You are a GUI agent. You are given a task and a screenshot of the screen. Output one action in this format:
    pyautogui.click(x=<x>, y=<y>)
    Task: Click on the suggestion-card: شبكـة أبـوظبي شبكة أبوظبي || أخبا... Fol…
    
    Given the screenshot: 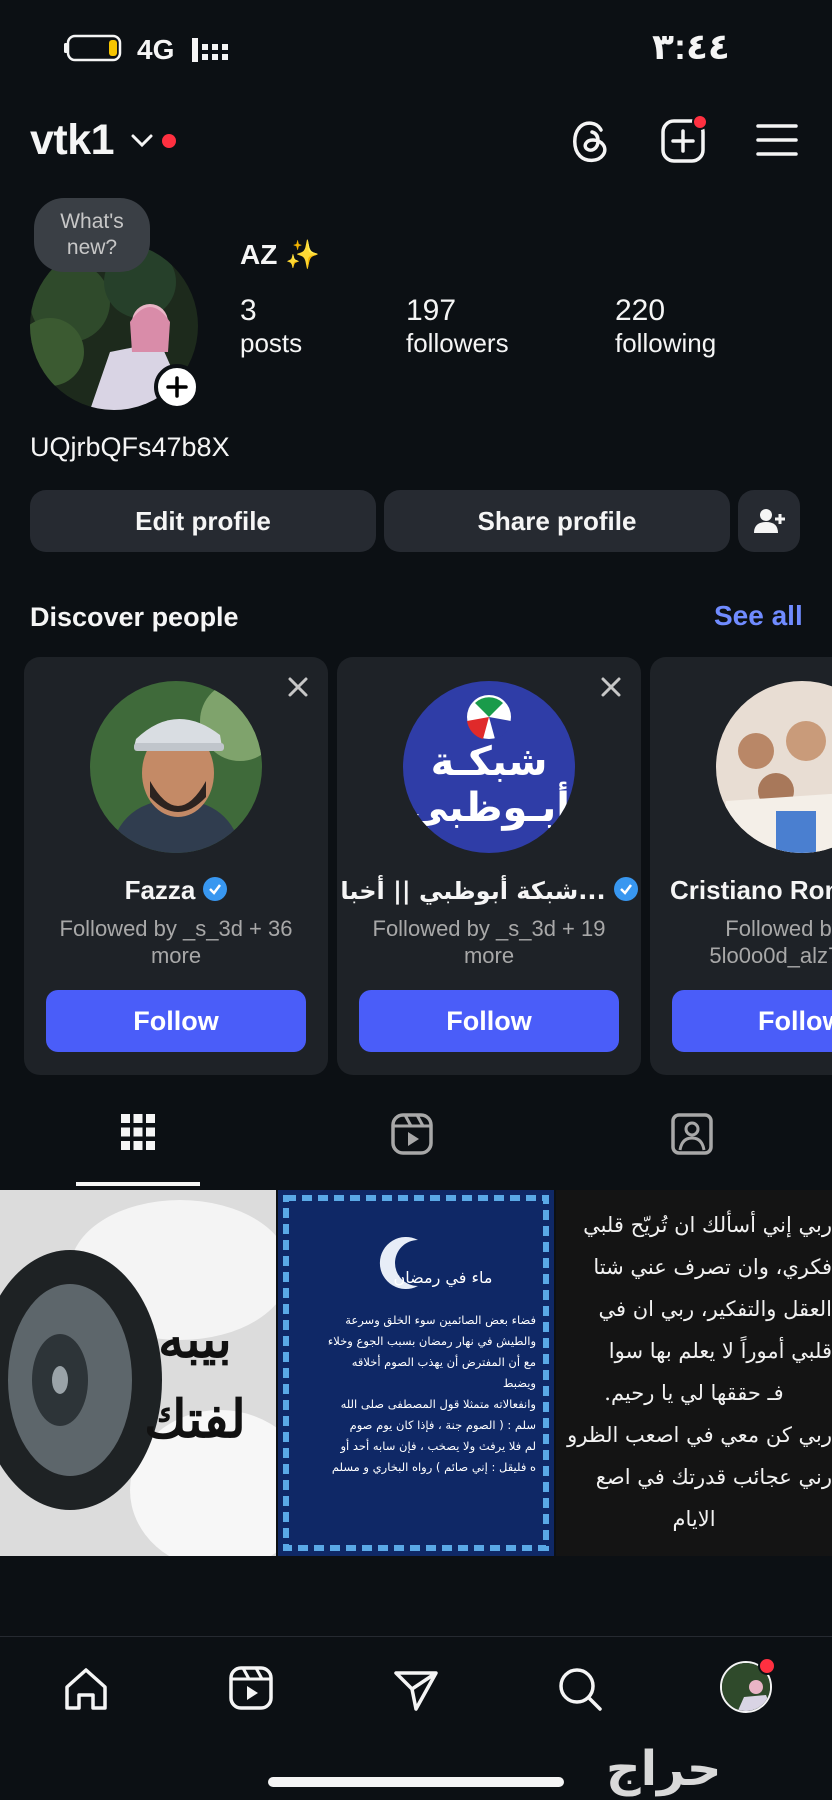 What is the action you would take?
    pyautogui.click(x=489, y=866)
    